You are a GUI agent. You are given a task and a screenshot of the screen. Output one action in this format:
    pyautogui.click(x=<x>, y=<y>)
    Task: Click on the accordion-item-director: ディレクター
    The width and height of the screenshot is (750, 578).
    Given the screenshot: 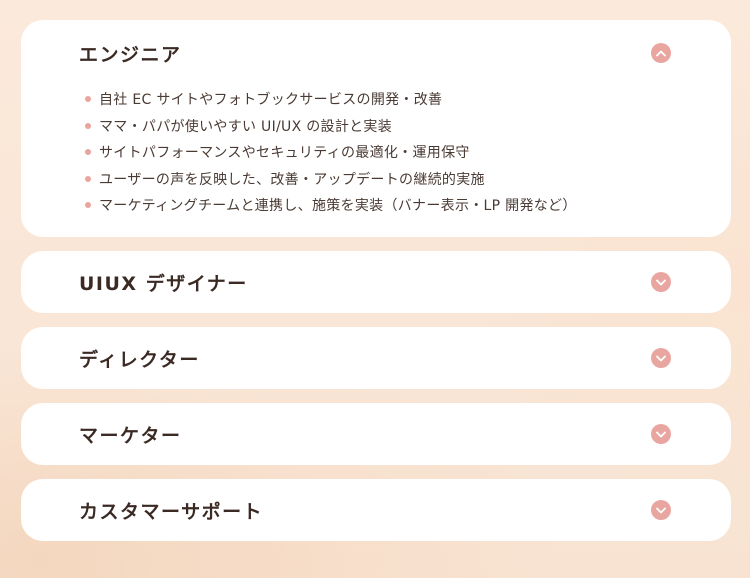 What is the action you would take?
    pyautogui.click(x=376, y=358)
    